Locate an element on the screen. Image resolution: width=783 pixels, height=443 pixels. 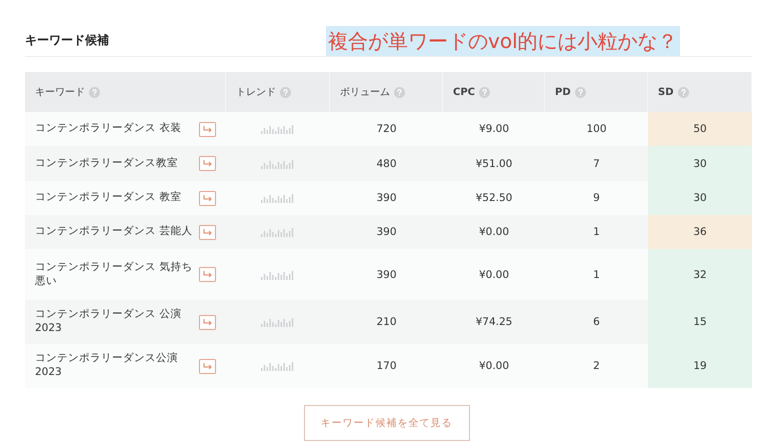
sd-cell: 50 is located at coordinates (700, 129).